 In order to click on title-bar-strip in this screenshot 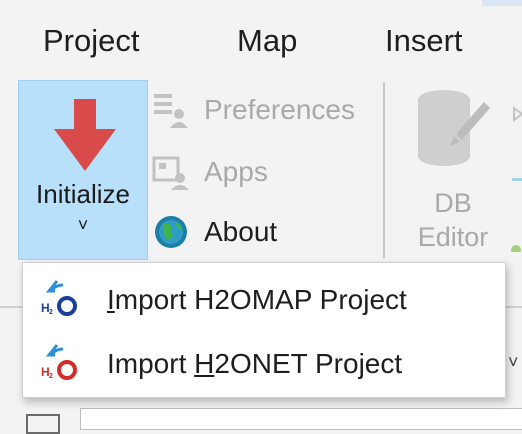, I will do `click(261, 6)`.